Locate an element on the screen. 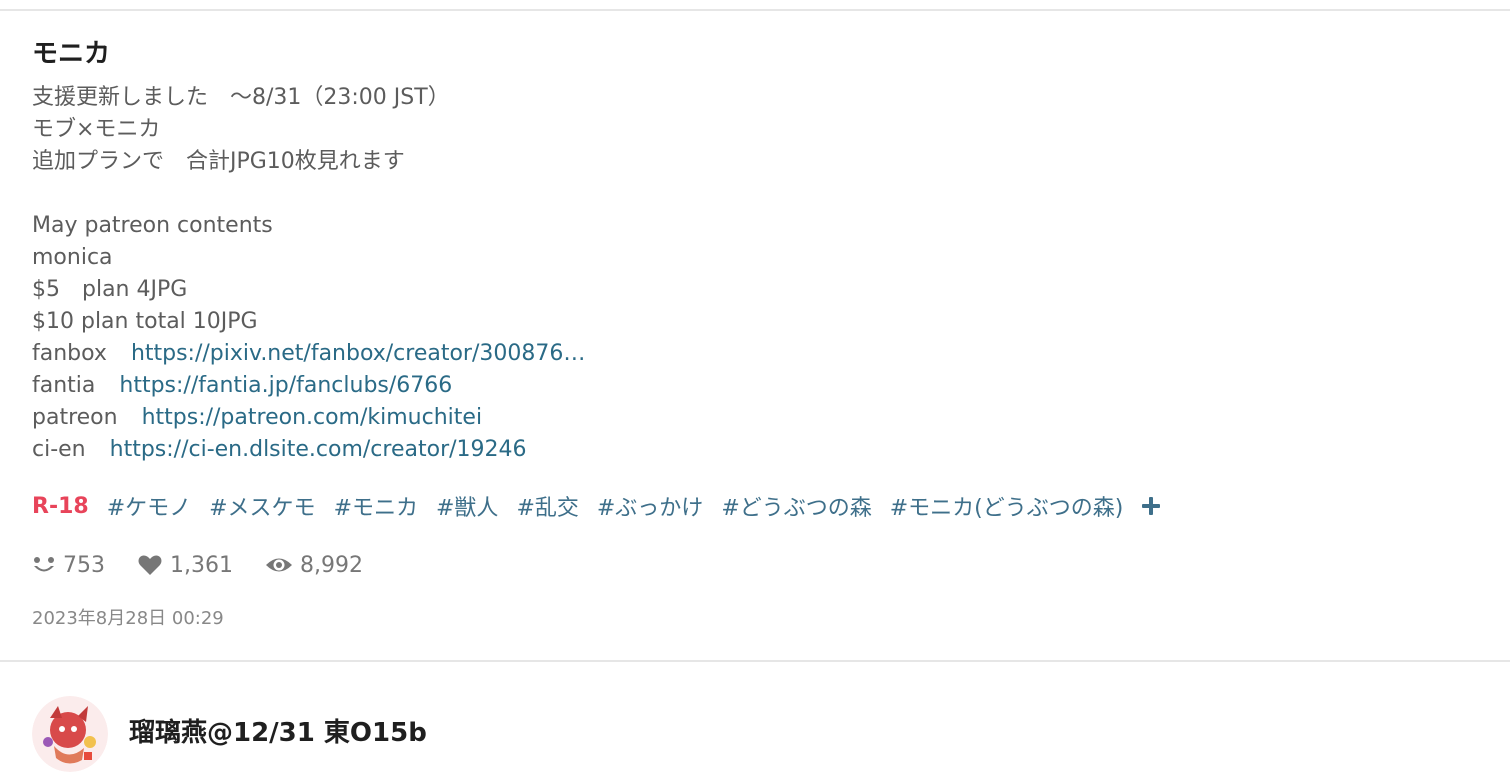  caption-link-row-patreon: patreon https://patreon.com/kimuchitei is located at coordinates (308, 418).